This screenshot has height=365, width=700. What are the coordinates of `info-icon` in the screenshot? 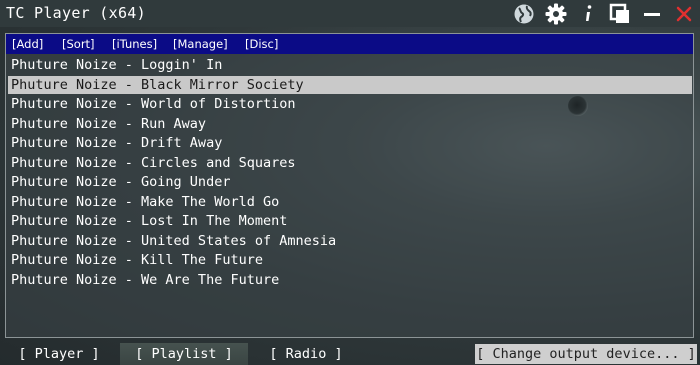 It's located at (588, 14).